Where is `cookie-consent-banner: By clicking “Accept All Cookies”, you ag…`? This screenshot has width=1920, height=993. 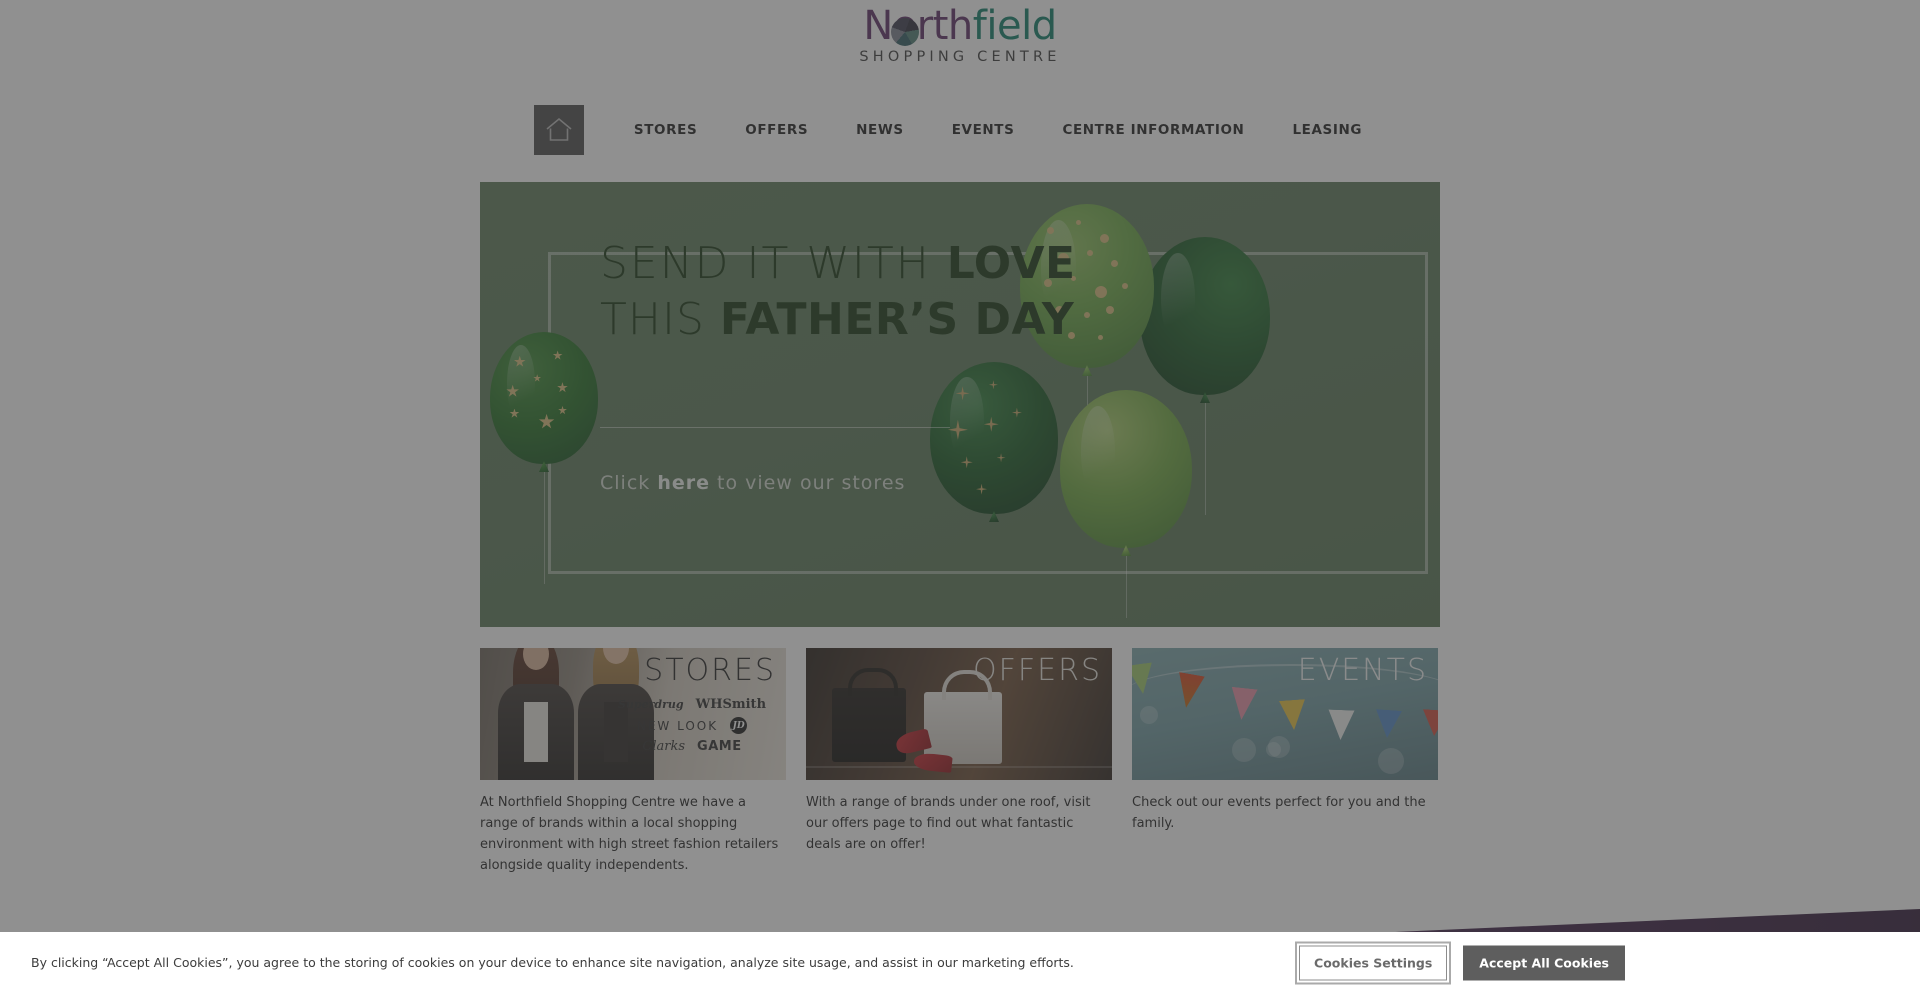
cookie-consent-banner: By clicking “Accept All Cookies”, you ag… is located at coordinates (960, 962).